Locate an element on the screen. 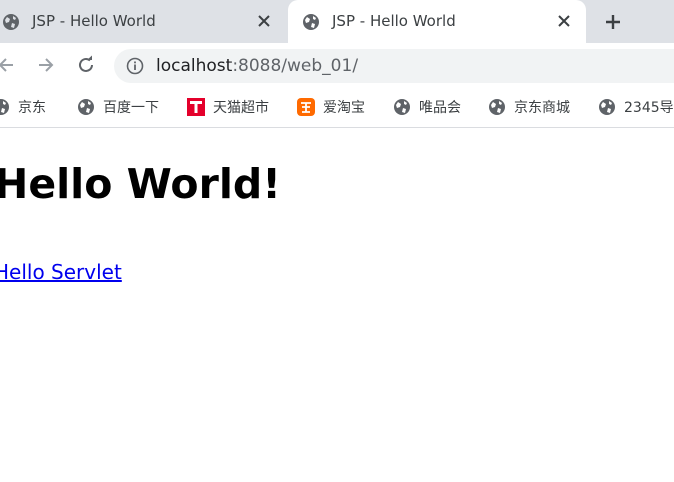 Image resolution: width=674 pixels, height=482 pixels. tab-strip: JSP - Hello World JSP - Hello World is located at coordinates (337, 21).